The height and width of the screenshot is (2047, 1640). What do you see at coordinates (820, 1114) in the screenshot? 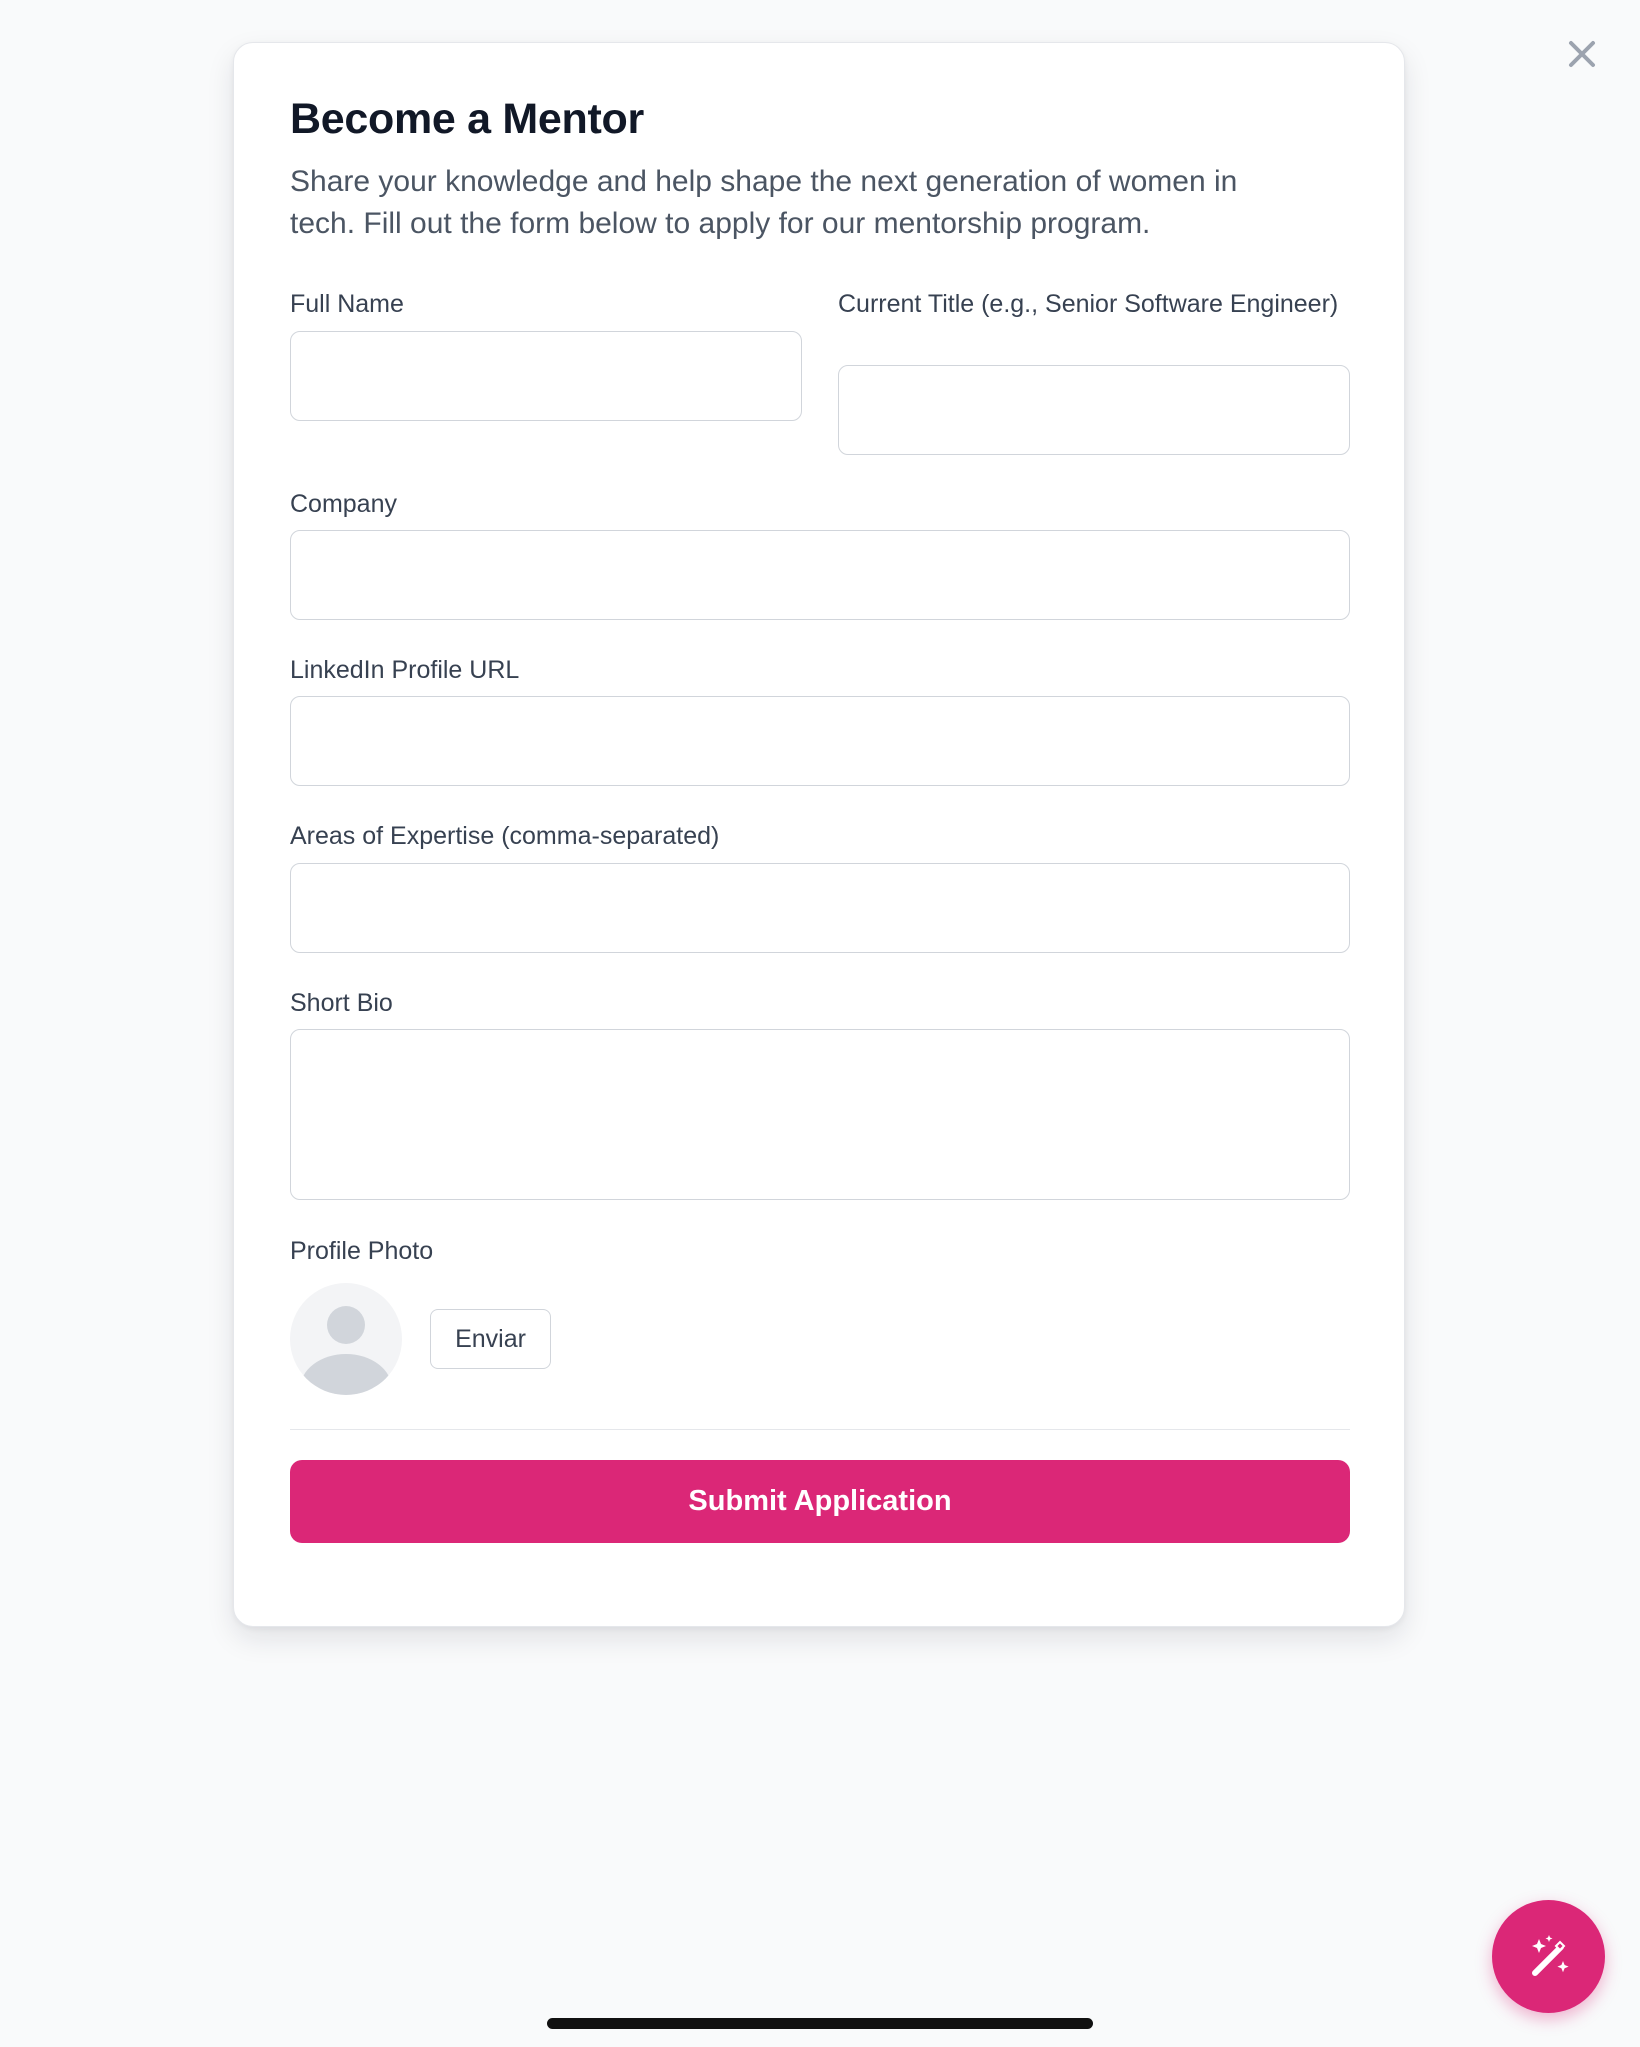
I see `bio-textarea` at bounding box center [820, 1114].